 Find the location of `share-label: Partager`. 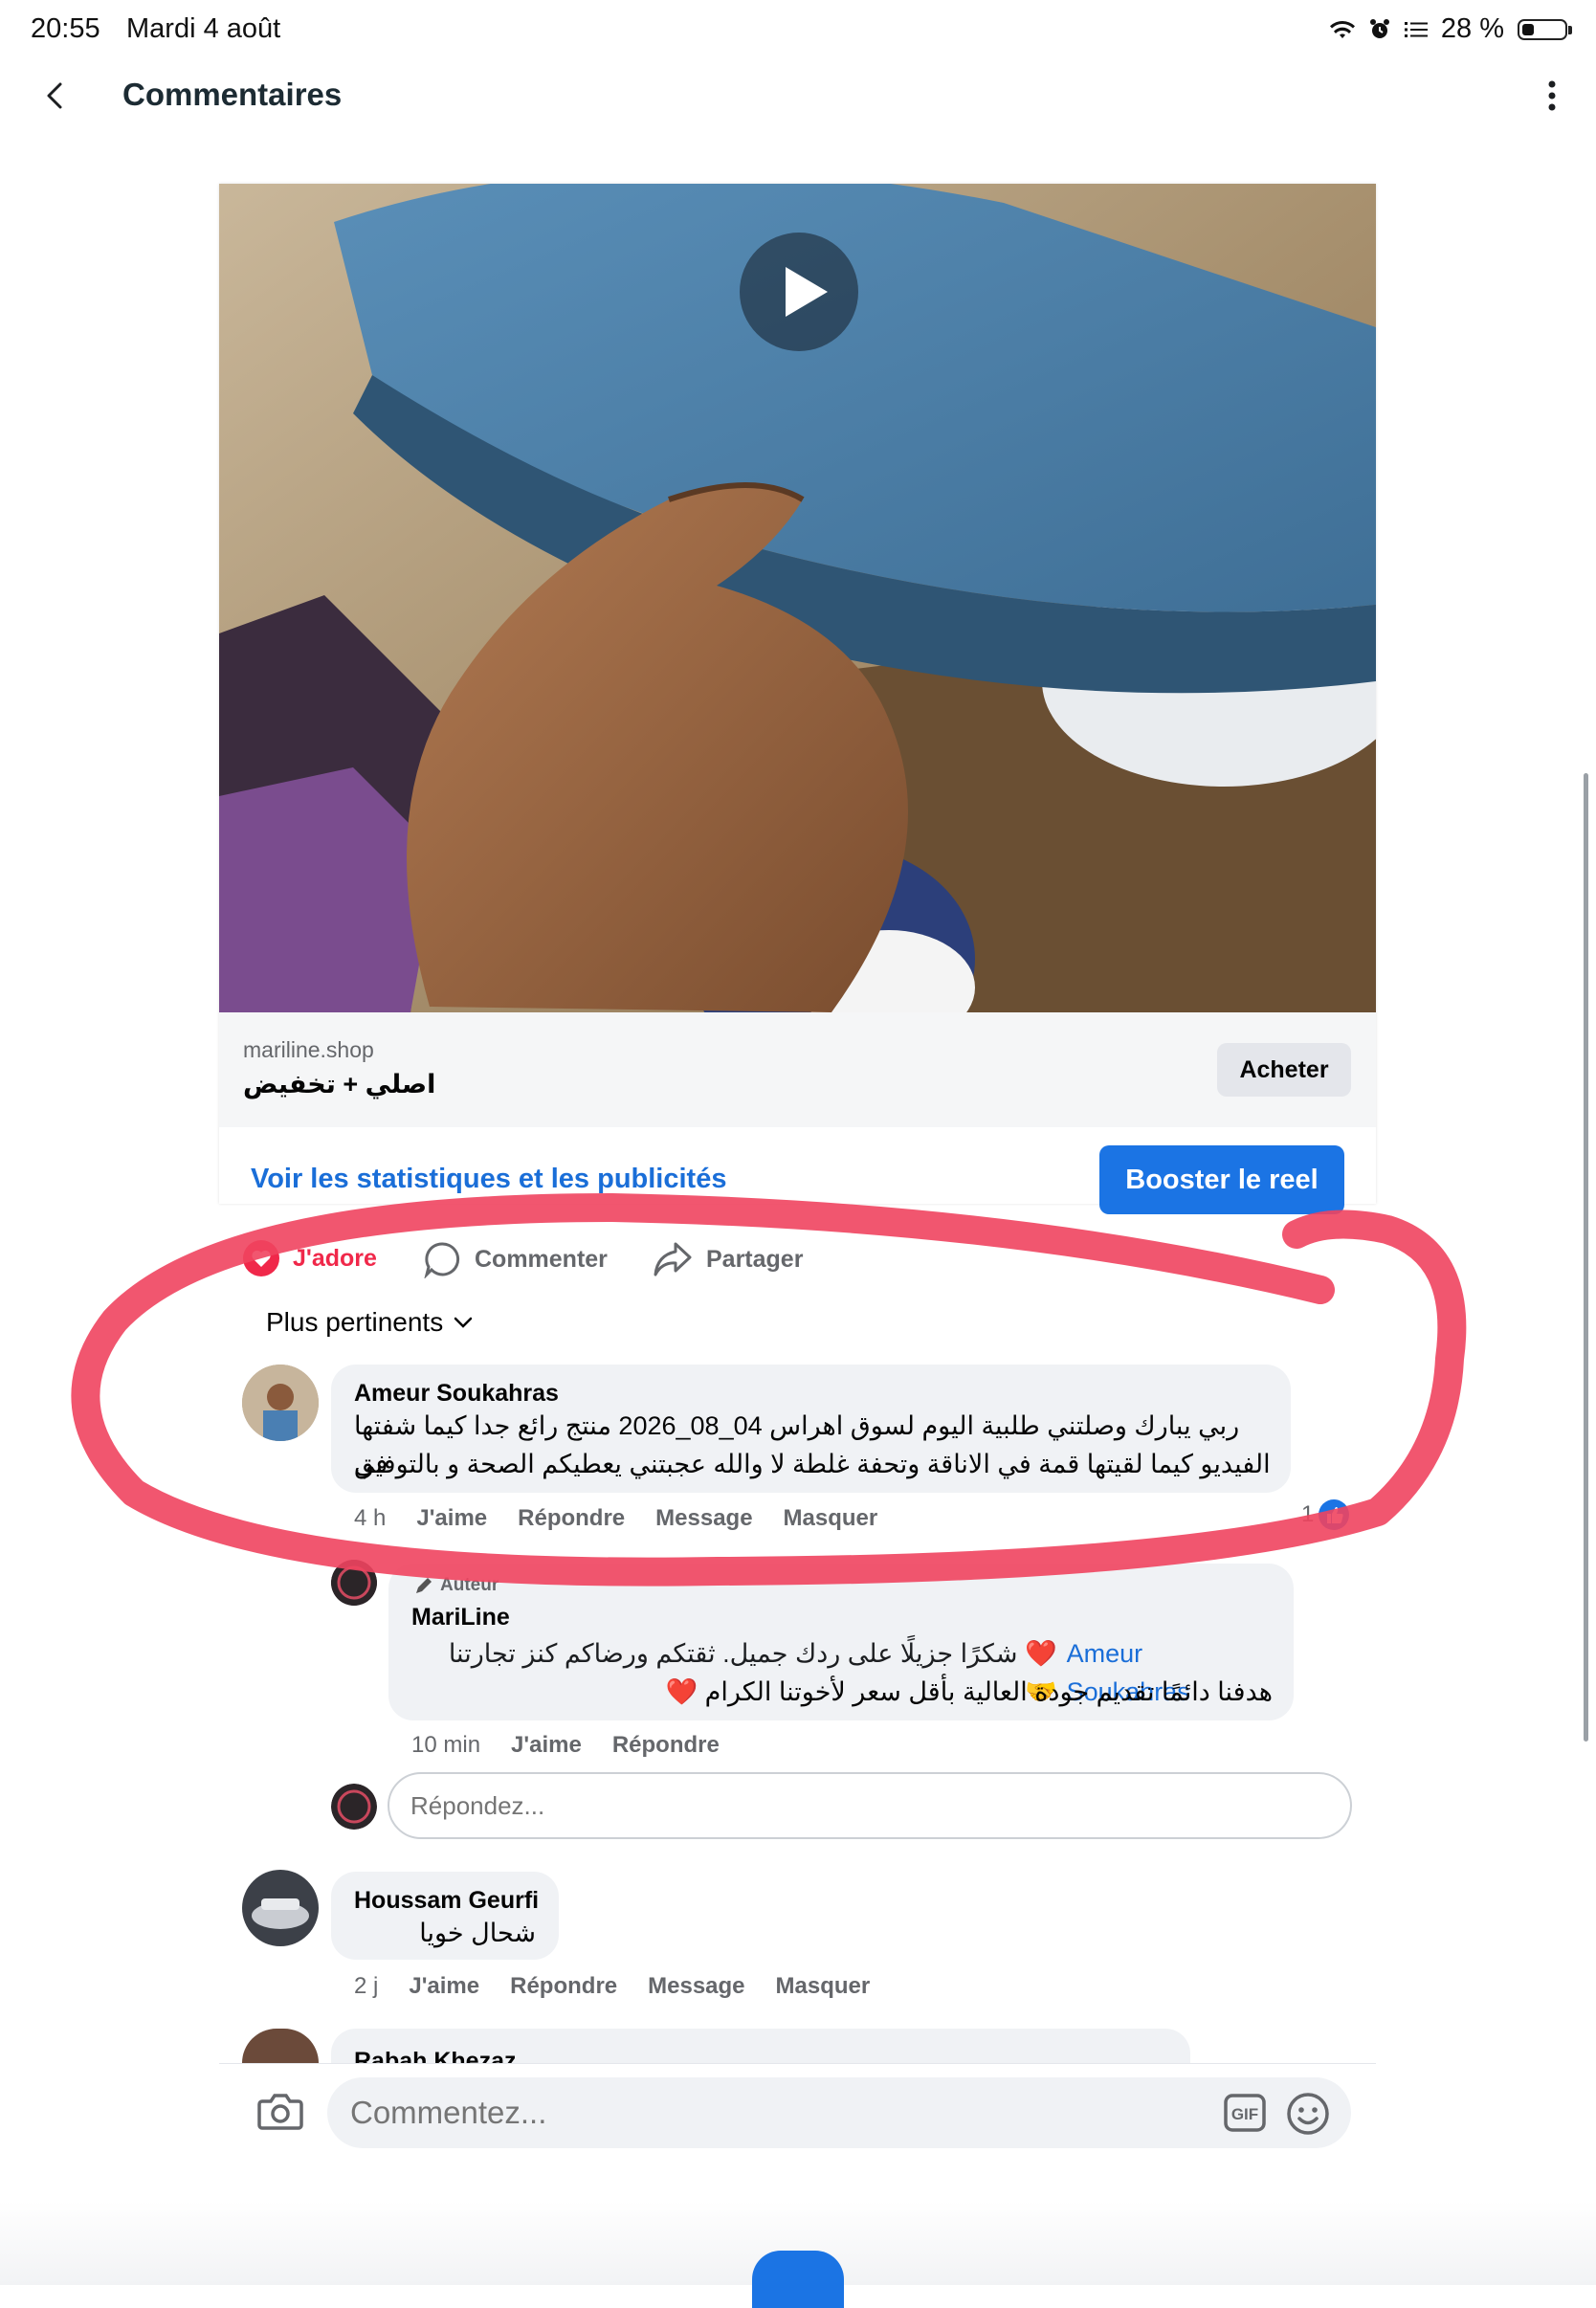

share-label: Partager is located at coordinates (755, 1259).